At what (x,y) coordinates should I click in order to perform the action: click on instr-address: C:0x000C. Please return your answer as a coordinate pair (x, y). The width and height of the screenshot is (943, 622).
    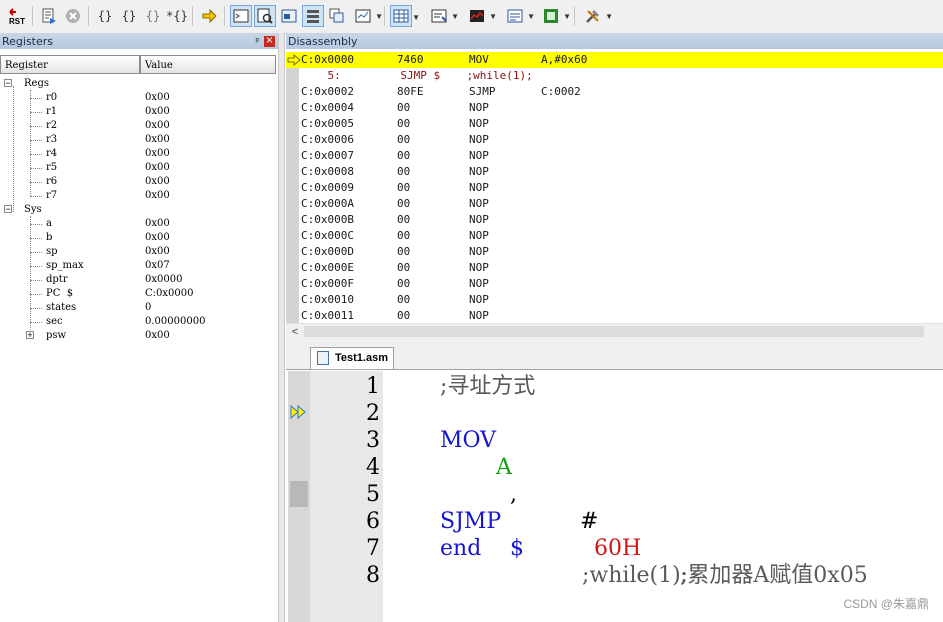
    Looking at the image, I should click on (327, 235).